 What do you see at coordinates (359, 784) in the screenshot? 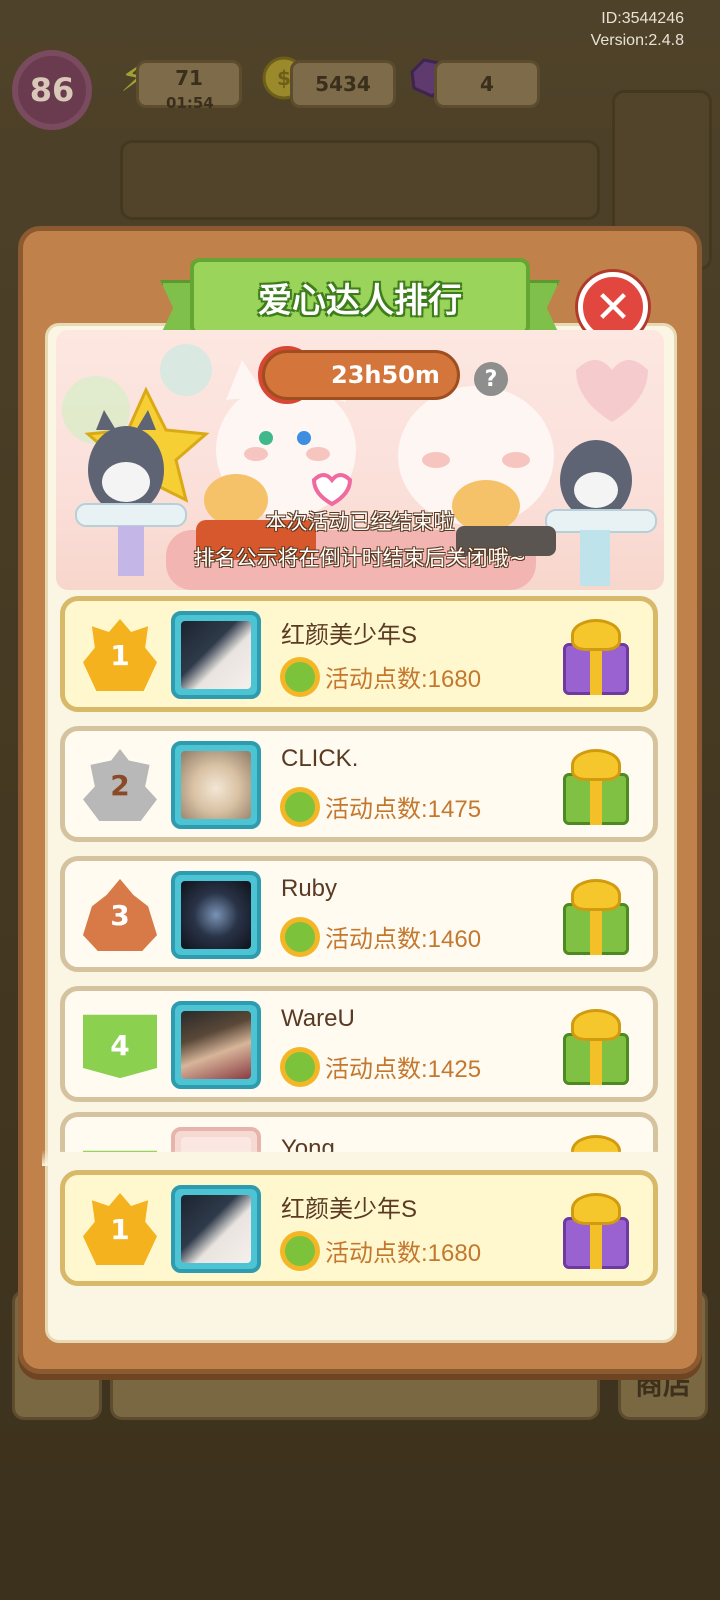
I see `ranking-row-2: 2 CLICK. 活动点数:1475` at bounding box center [359, 784].